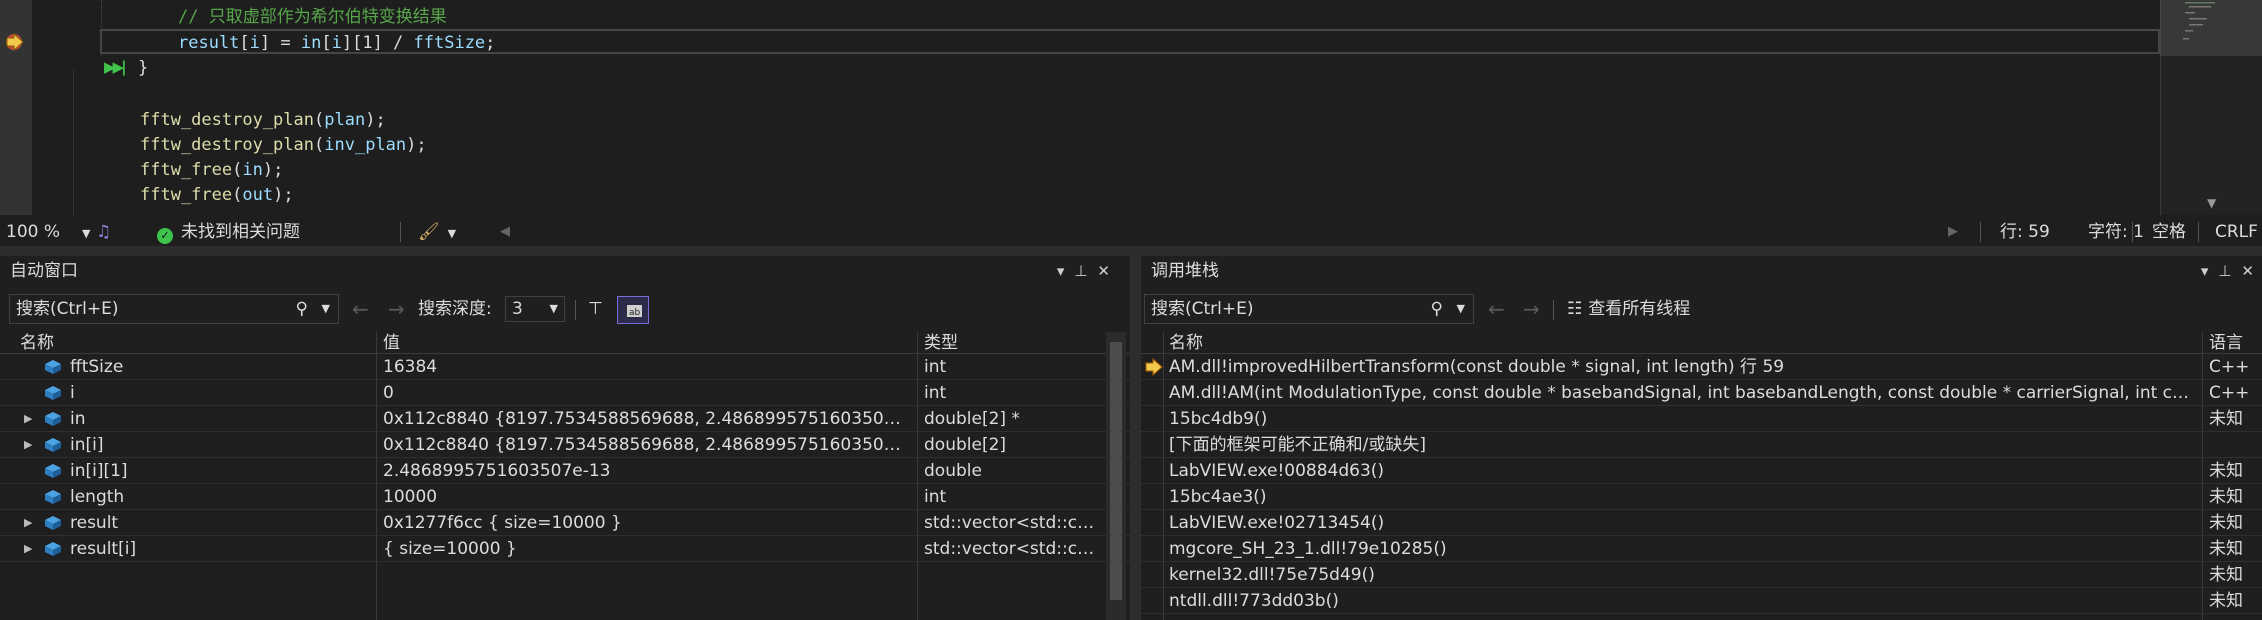  I want to click on code-line-close-brace: }, so click(143, 68).